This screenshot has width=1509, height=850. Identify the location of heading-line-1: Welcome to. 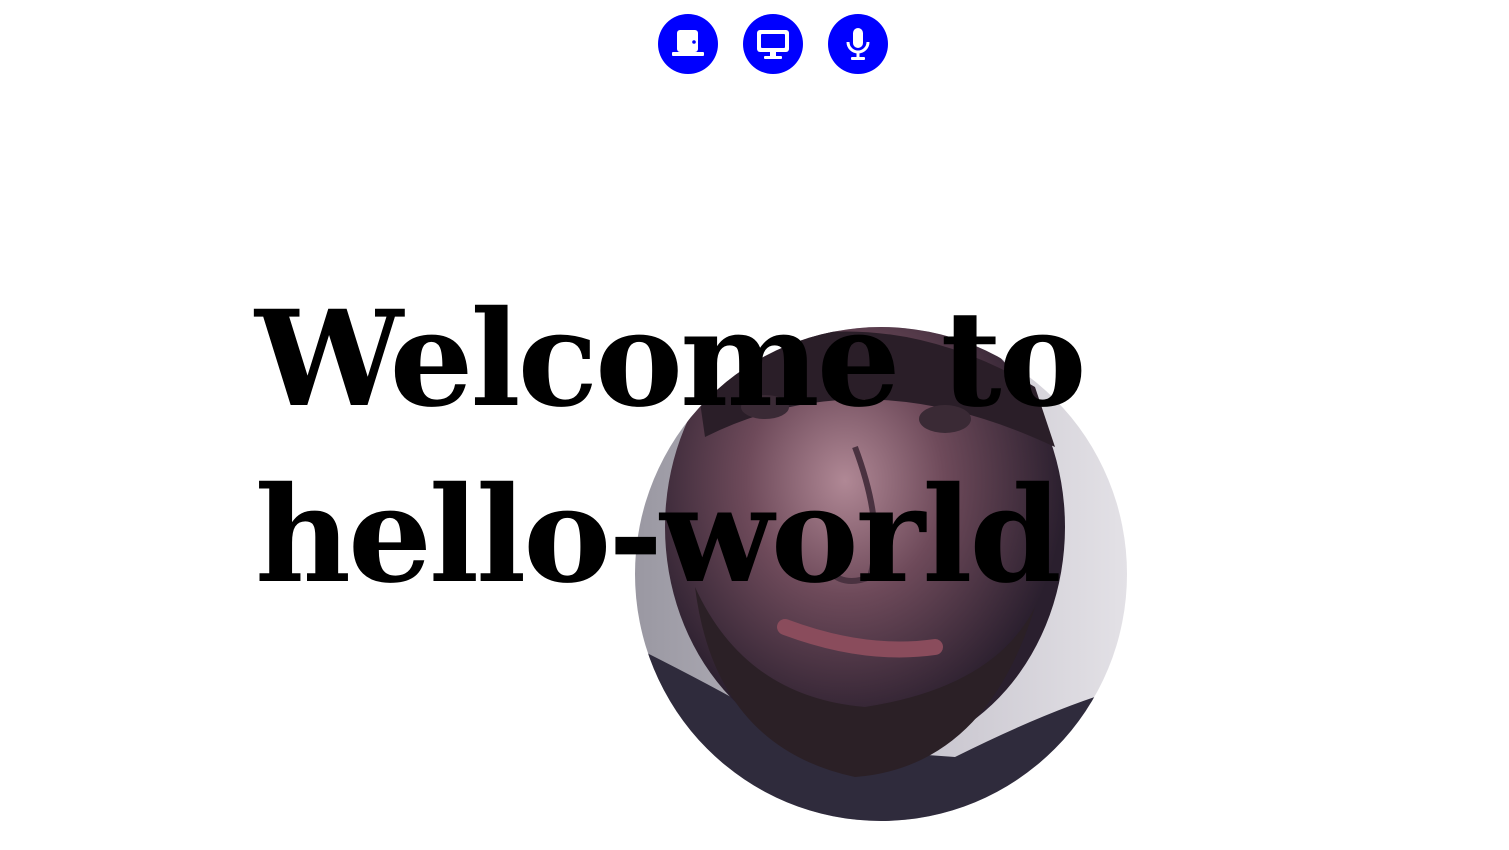
(671, 359).